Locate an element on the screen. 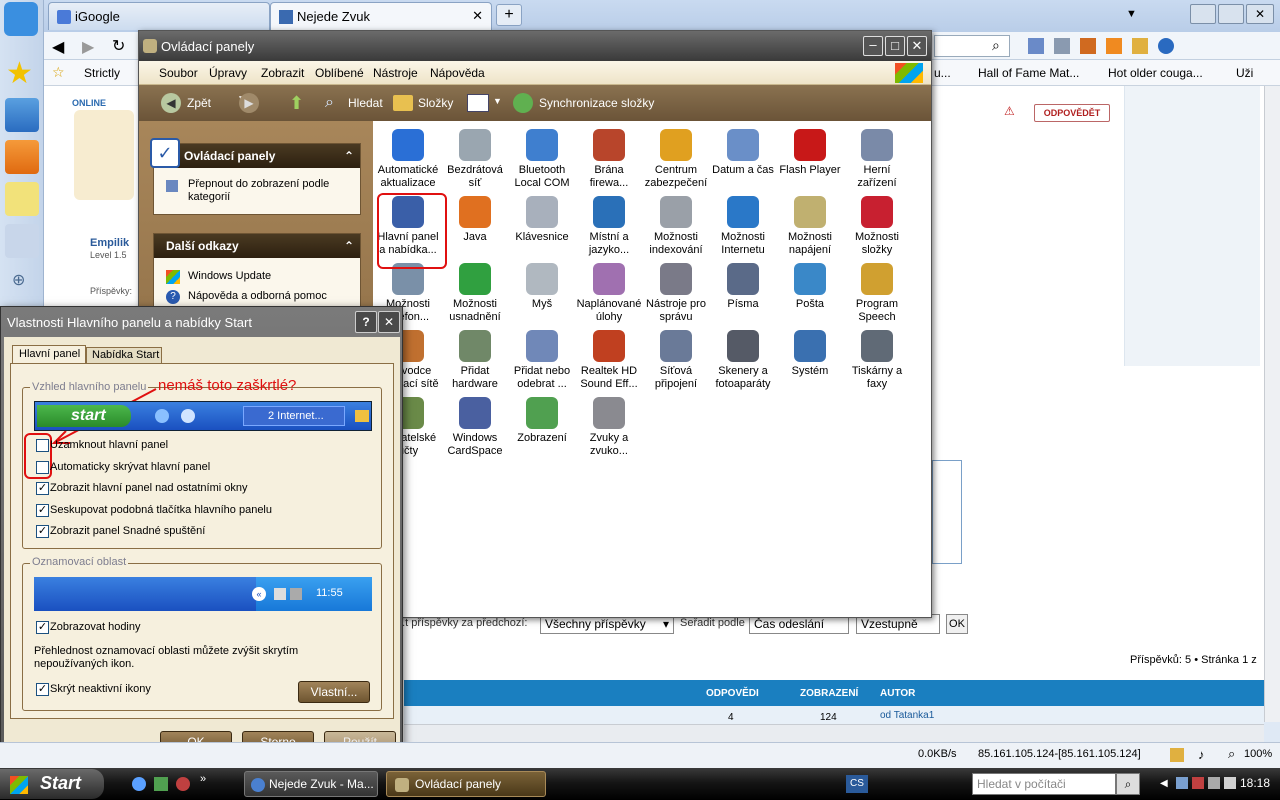 This screenshot has height=800, width=1280. menu-nastroje: Nástroje is located at coordinates (395, 73).